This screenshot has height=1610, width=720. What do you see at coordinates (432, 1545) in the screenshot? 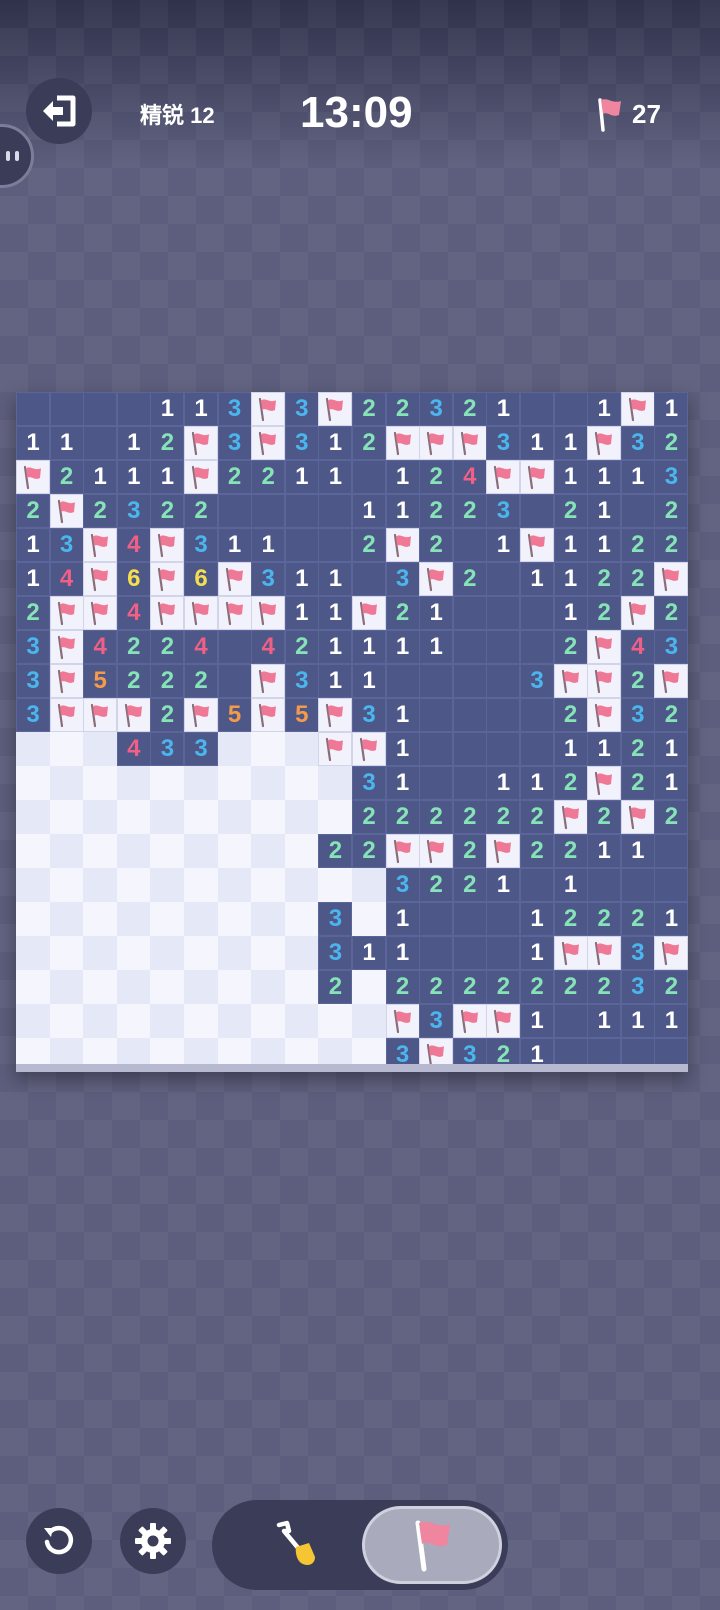
I see `flag-mode-button` at bounding box center [432, 1545].